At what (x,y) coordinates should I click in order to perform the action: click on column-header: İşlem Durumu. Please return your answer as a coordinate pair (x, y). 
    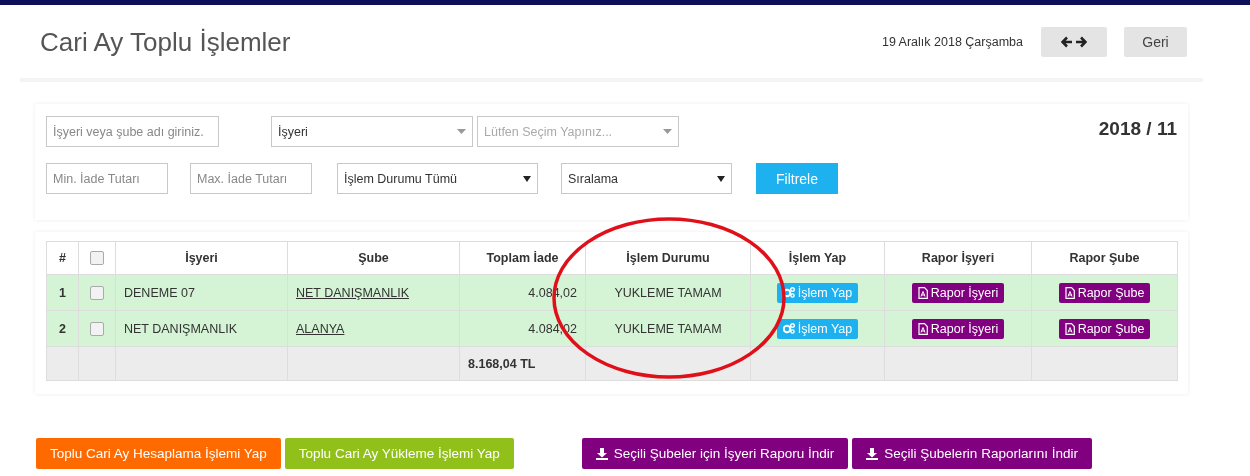
    Looking at the image, I should click on (668, 258).